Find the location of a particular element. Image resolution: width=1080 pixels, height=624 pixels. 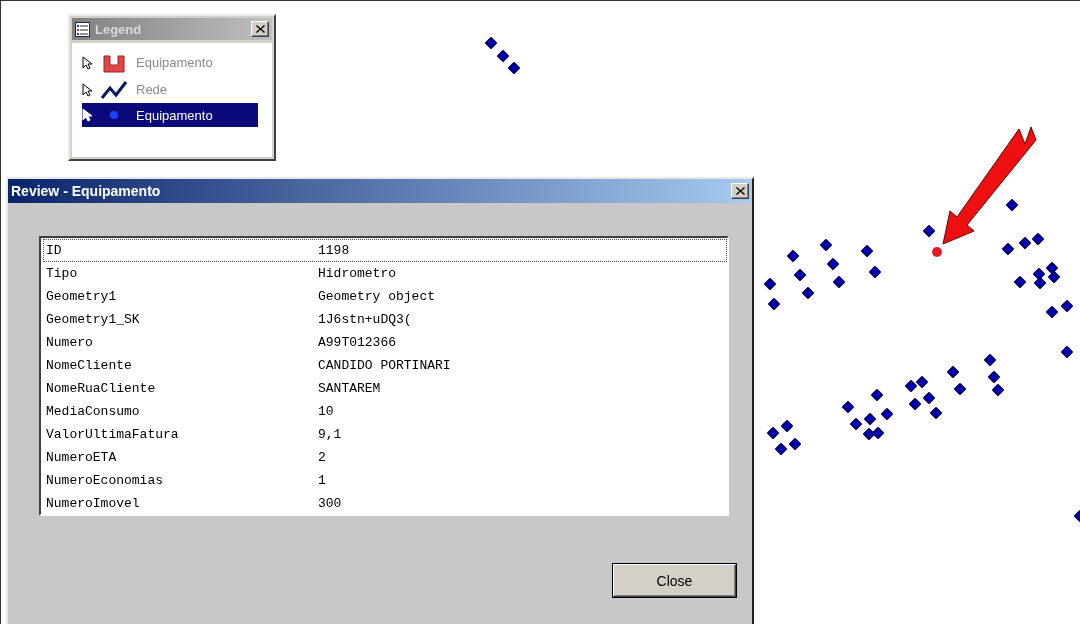

field-value-cell: 1198 is located at coordinates (334, 250).